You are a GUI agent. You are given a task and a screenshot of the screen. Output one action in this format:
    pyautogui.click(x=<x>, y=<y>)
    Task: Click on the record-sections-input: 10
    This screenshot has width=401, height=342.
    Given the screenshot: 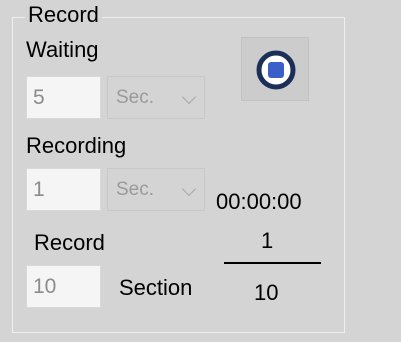 What is the action you would take?
    pyautogui.click(x=63, y=286)
    